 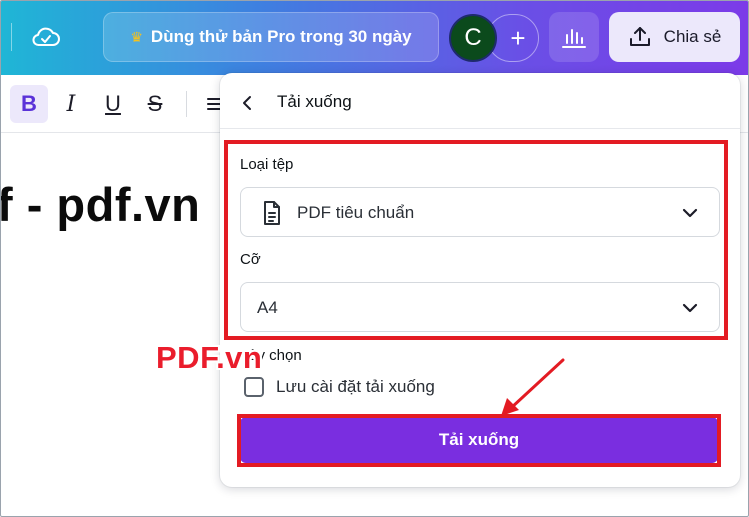 I want to click on bold-button: B, so click(x=29, y=104).